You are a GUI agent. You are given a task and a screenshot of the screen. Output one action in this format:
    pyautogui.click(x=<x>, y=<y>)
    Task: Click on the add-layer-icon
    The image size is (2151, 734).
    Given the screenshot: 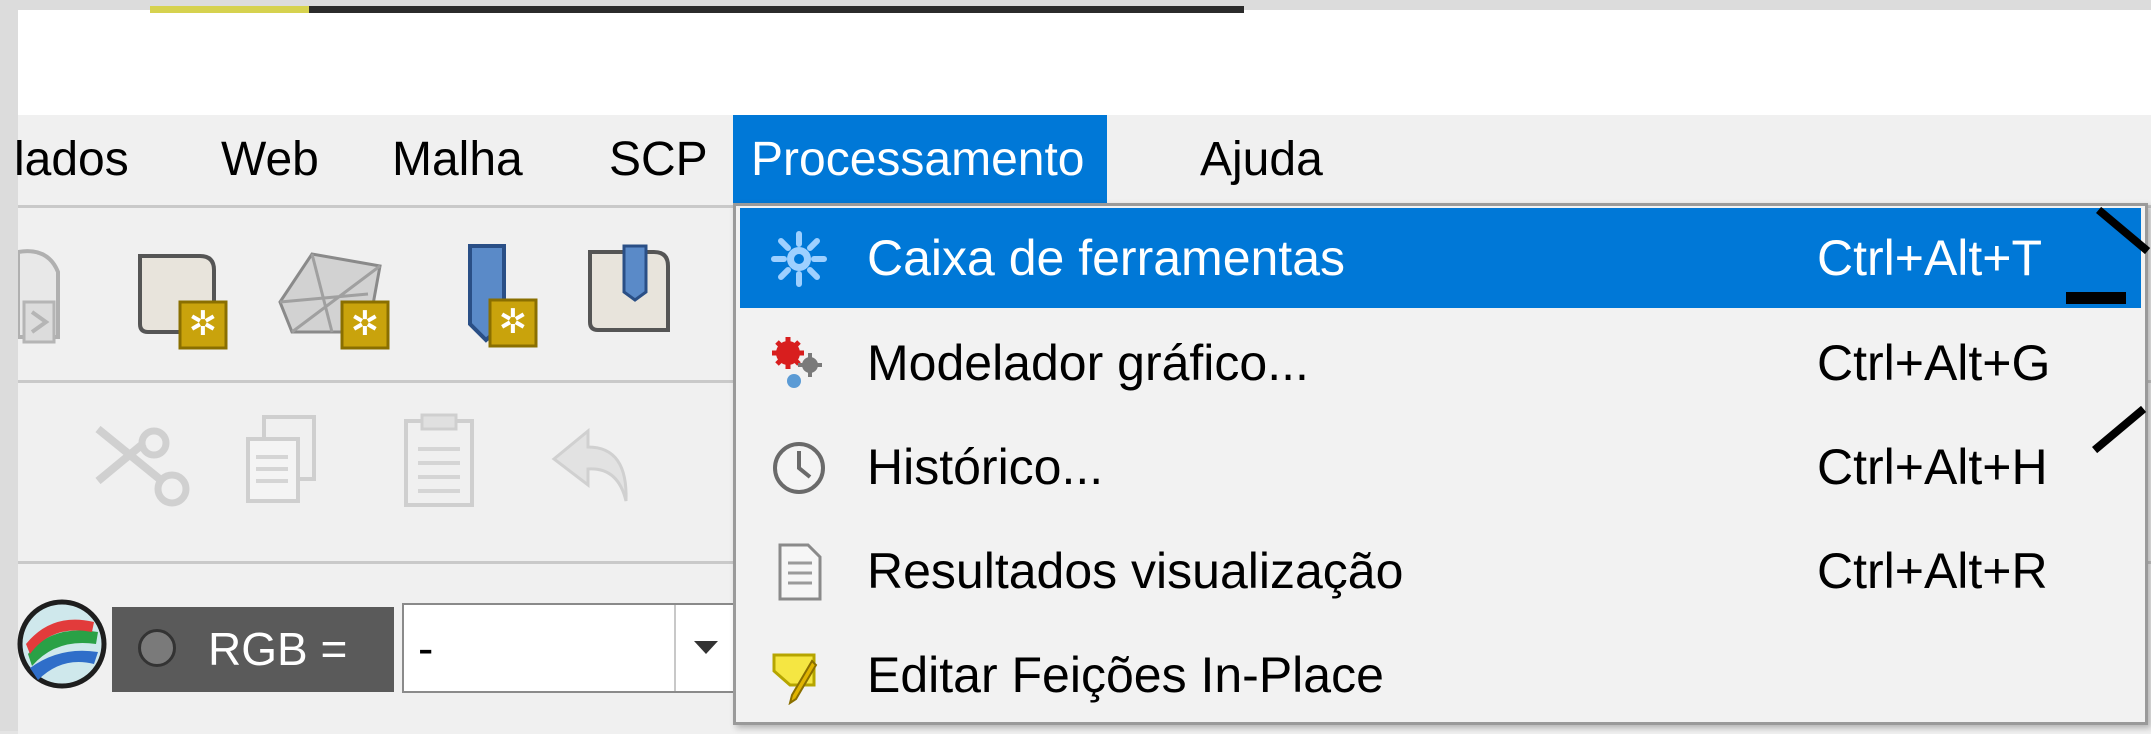 What is the action you would take?
    pyautogui.click(x=53, y=297)
    